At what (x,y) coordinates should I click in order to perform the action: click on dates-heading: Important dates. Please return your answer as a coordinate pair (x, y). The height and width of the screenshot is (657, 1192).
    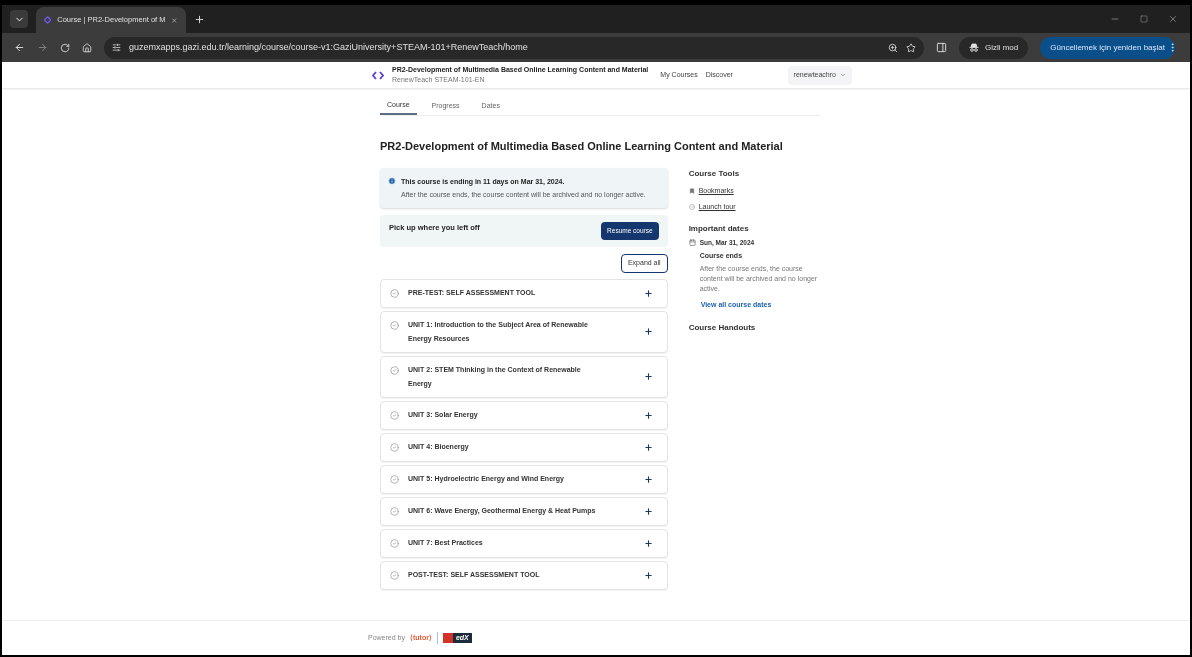
    Looking at the image, I should click on (719, 228).